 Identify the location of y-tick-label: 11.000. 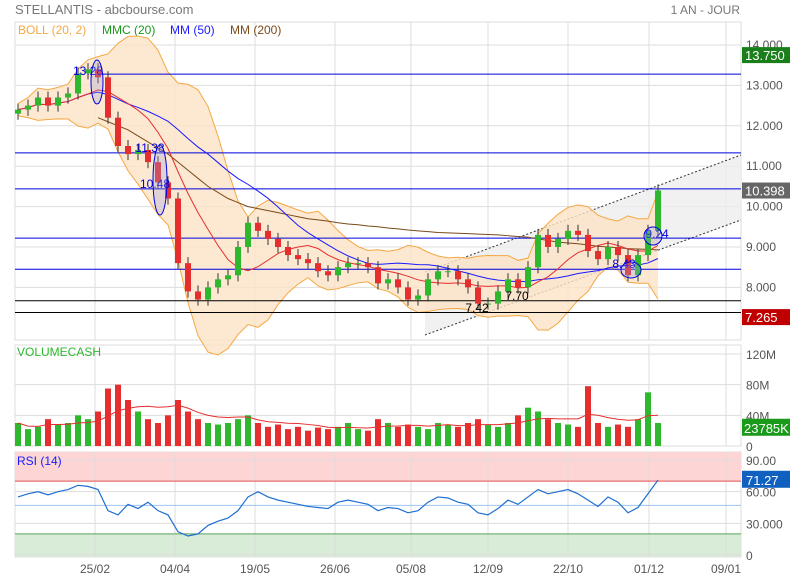
(764, 166).